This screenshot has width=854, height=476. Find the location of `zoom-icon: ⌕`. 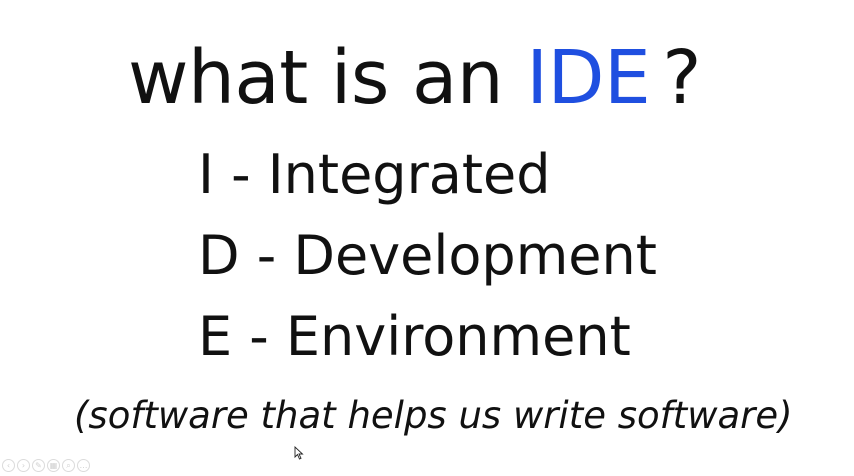

zoom-icon: ⌕ is located at coordinates (68, 465).